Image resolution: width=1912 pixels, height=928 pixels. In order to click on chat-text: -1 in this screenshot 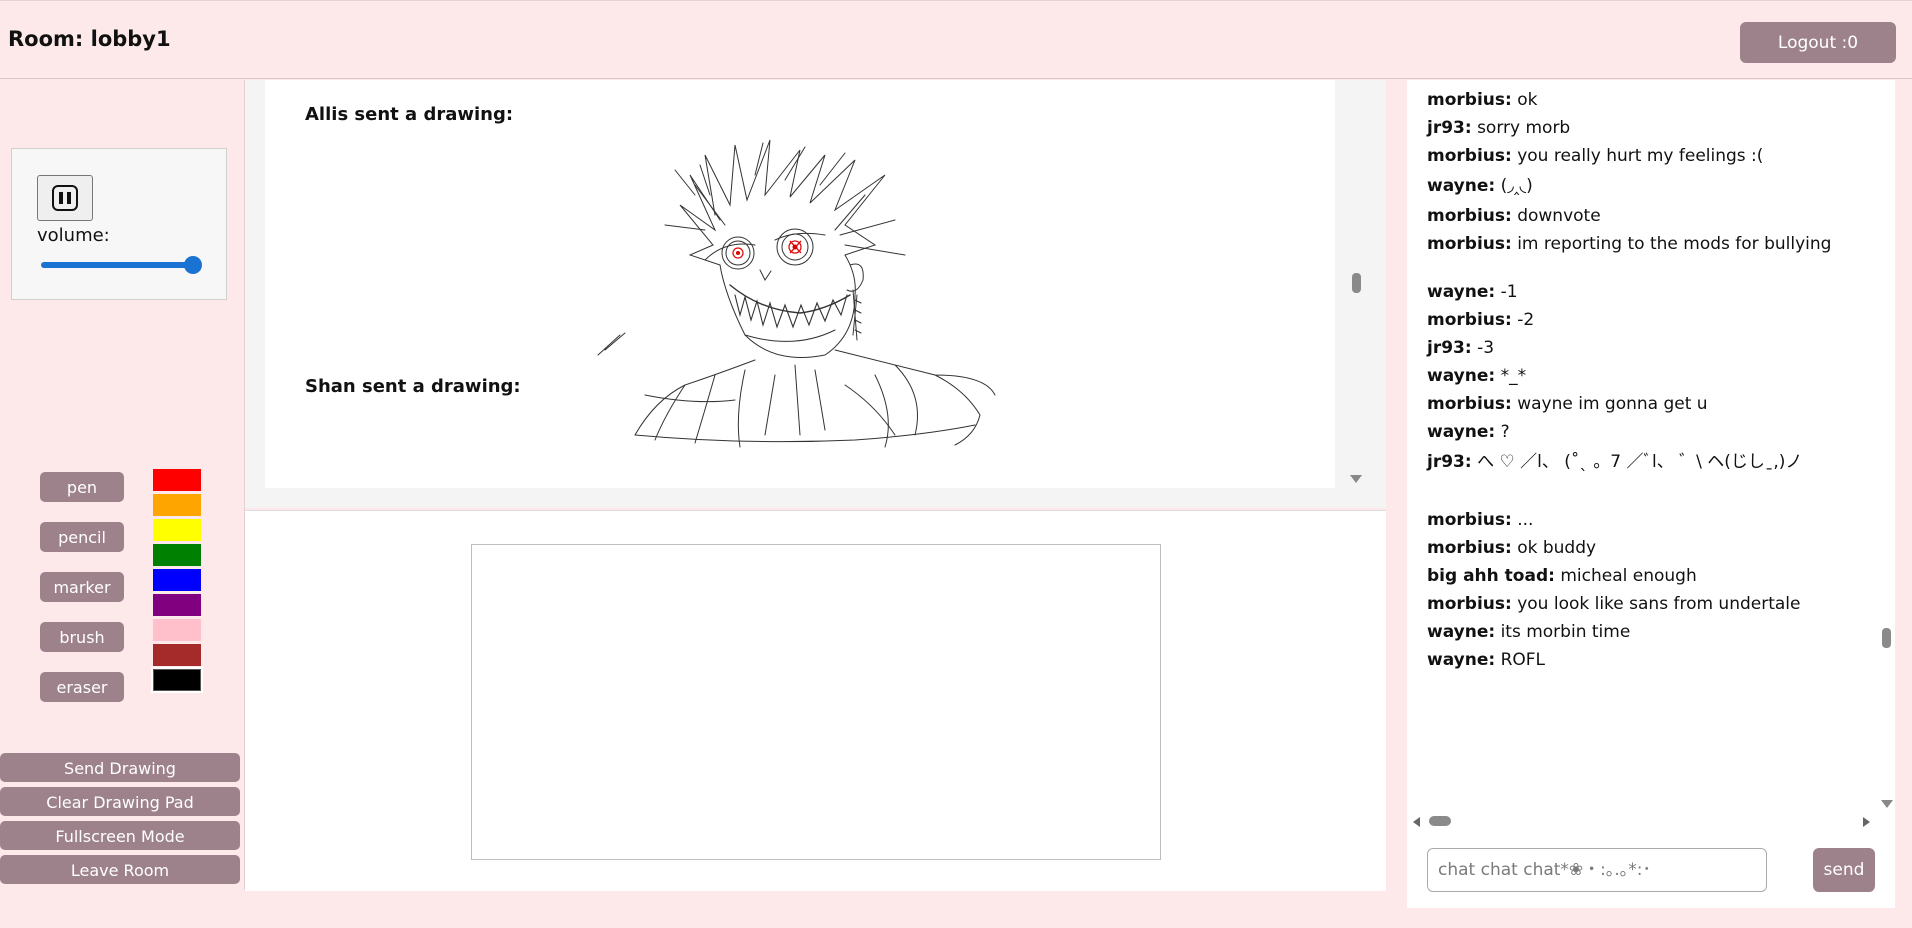, I will do `click(1506, 292)`.